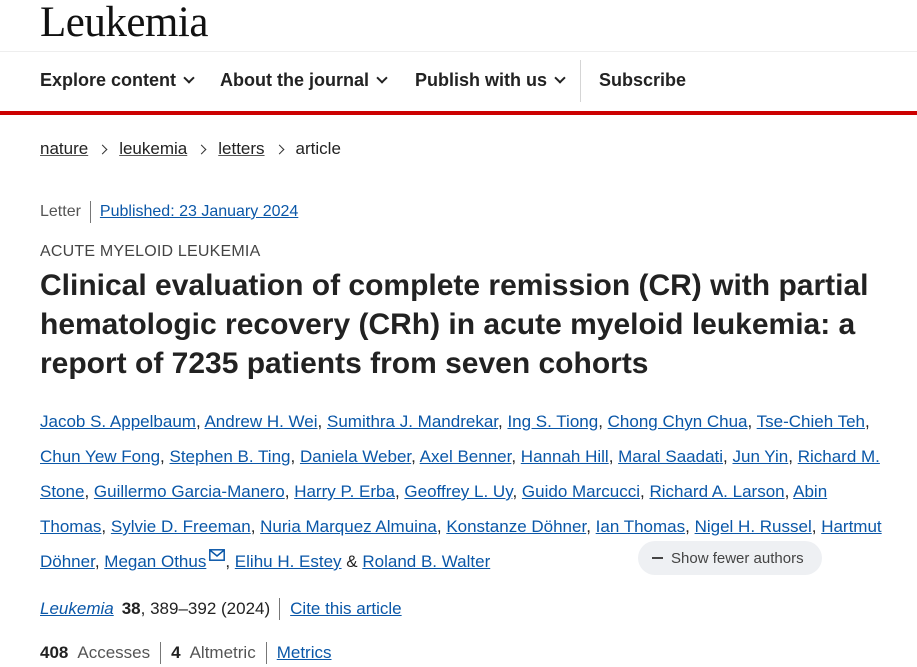  What do you see at coordinates (294, 80) in the screenshot?
I see `nav-about-label: About the journal` at bounding box center [294, 80].